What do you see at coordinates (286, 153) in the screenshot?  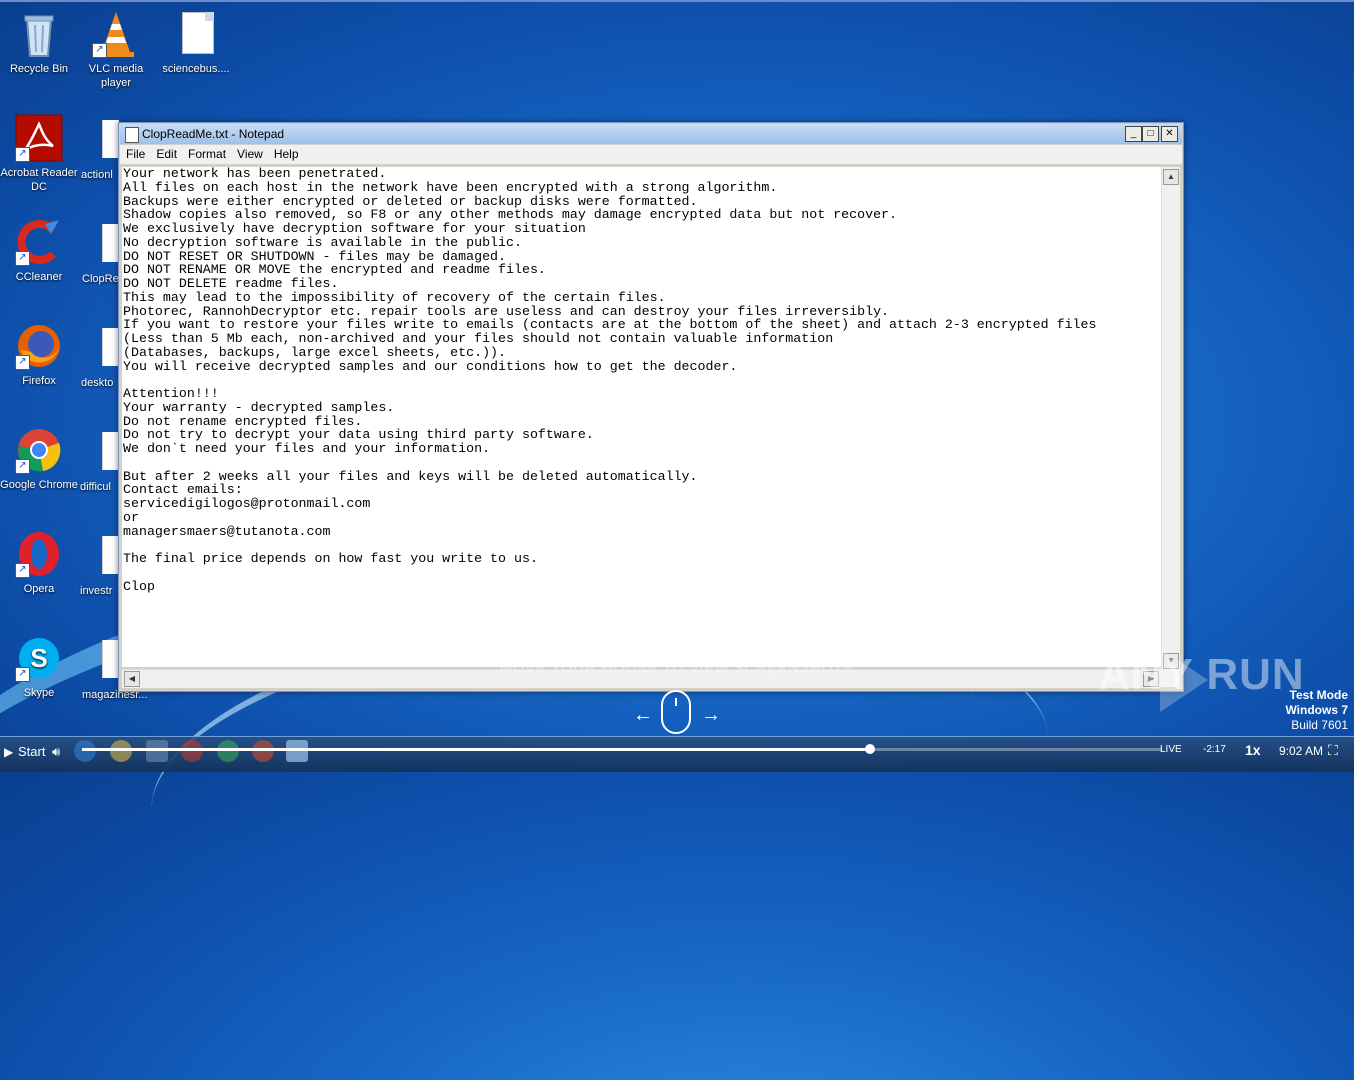 I see `menu-help: Help` at bounding box center [286, 153].